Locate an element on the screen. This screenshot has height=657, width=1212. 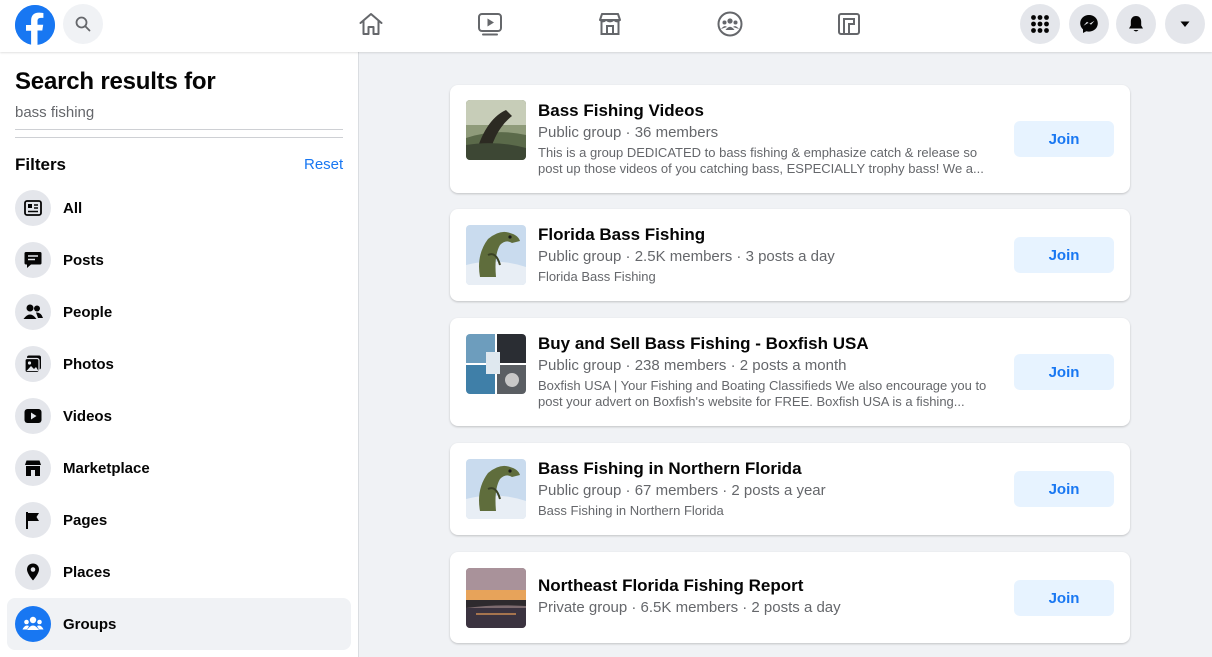
group-description: Bass Fishing in Northern Florida is located at coordinates (631, 510).